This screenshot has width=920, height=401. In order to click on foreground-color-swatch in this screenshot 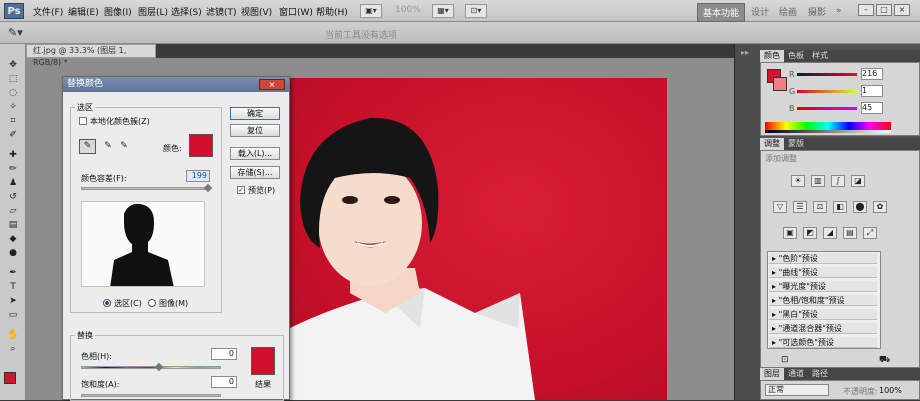, I will do `click(10, 378)`.